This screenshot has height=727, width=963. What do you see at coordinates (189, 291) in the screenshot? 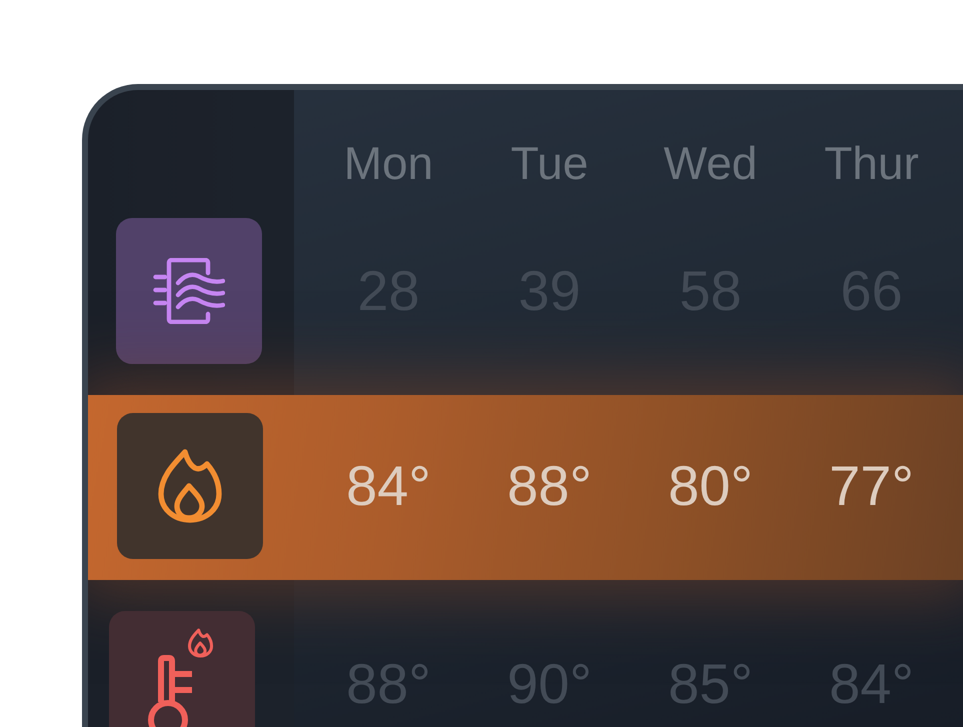
I see `airflow-icon` at bounding box center [189, 291].